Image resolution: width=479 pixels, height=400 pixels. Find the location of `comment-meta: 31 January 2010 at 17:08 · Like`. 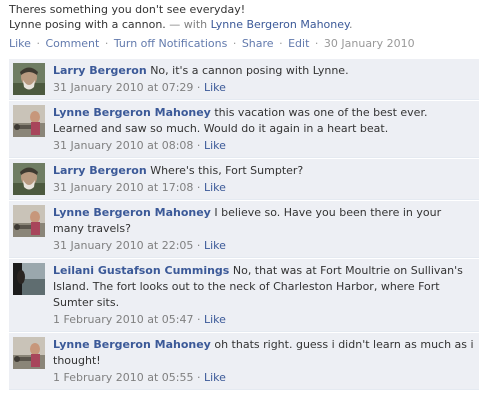

comment-meta: 31 January 2010 at 17:08 · Like is located at coordinates (139, 187).